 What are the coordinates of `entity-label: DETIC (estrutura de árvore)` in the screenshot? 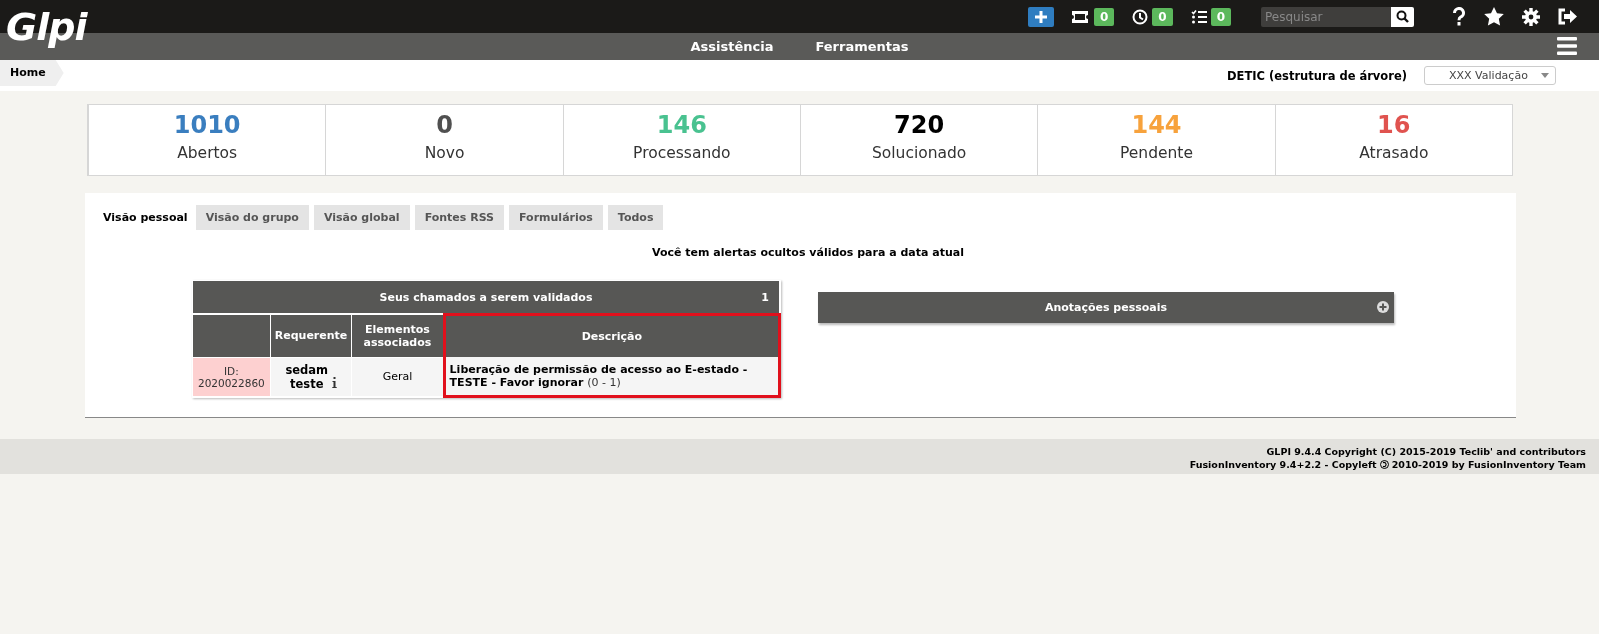 It's located at (1317, 75).